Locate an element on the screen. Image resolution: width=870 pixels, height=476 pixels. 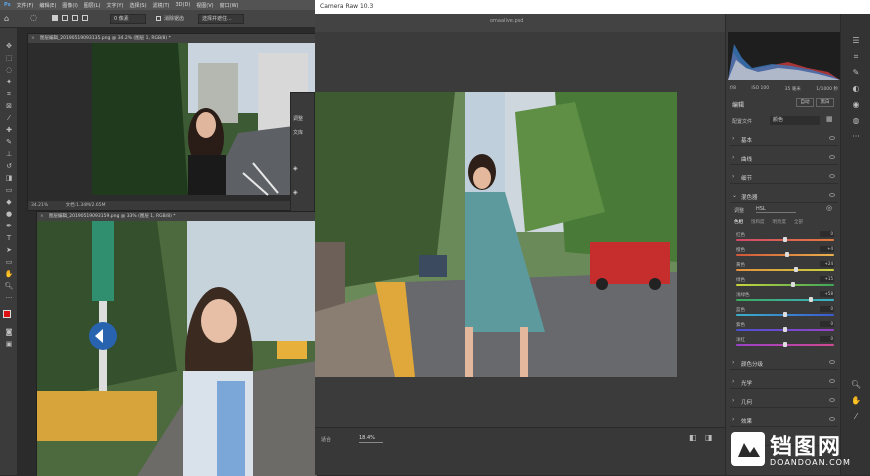
panel-item-library: 文库 is located at coordinates (298, 132).